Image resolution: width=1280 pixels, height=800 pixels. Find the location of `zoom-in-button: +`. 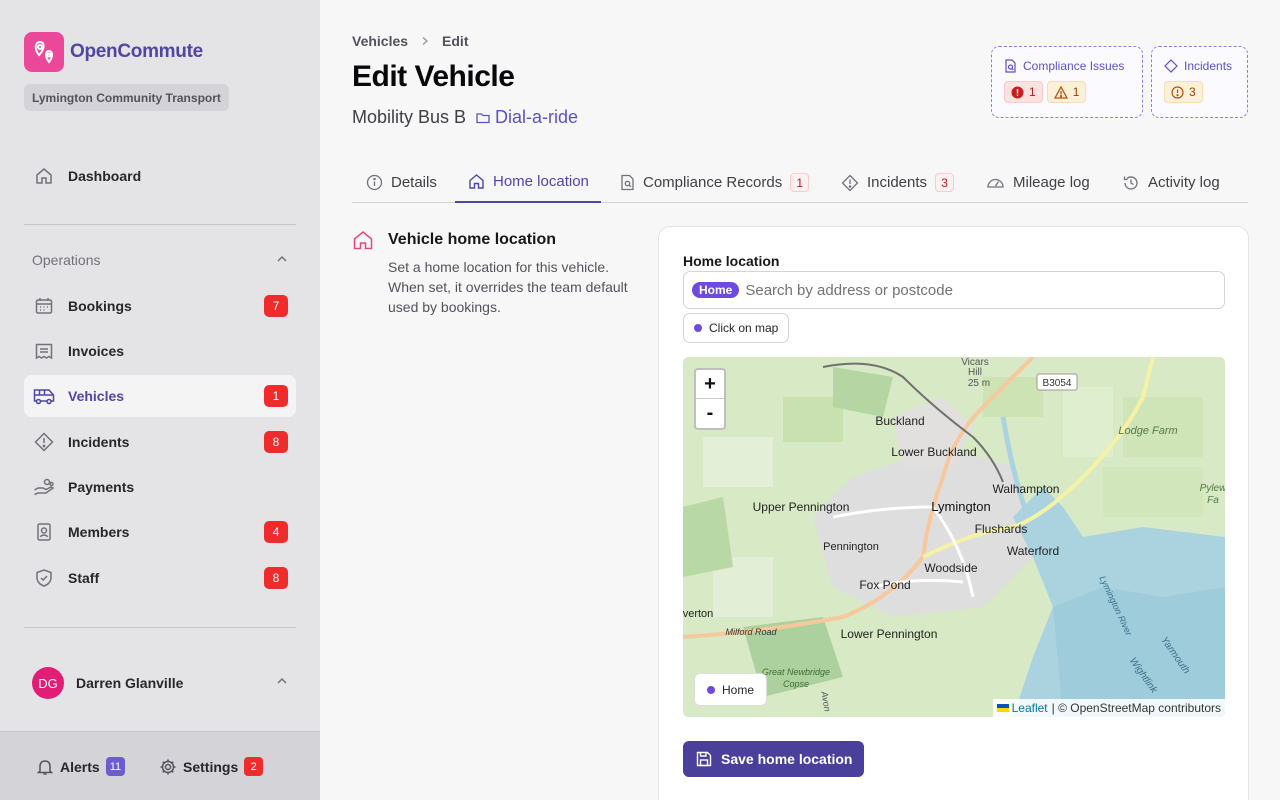

zoom-in-button: + is located at coordinates (710, 384).